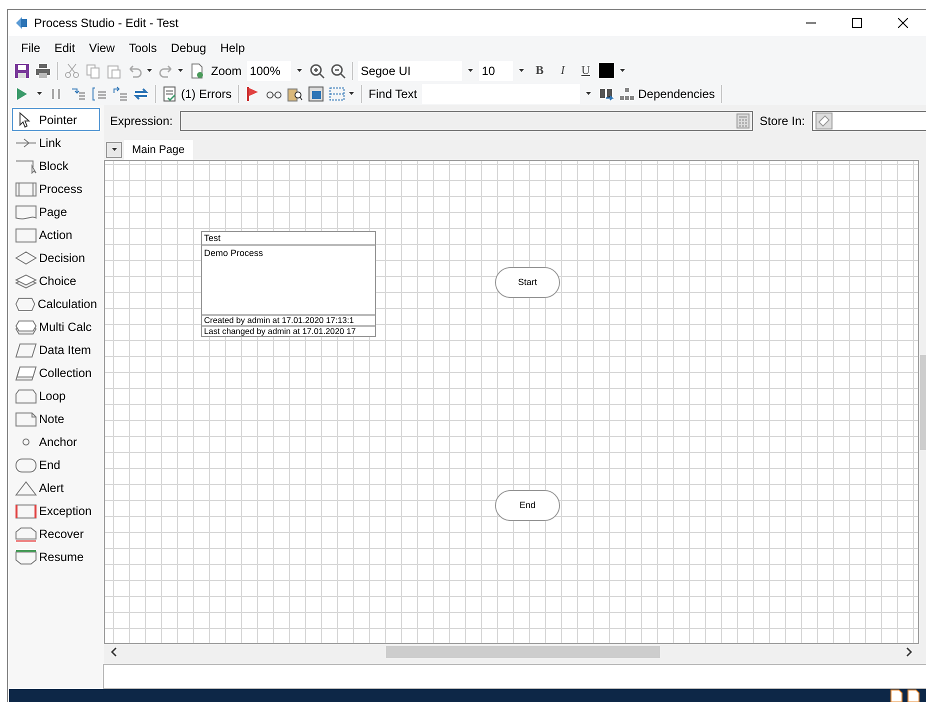 The width and height of the screenshot is (926, 702). I want to click on eraser-icon, so click(824, 121).